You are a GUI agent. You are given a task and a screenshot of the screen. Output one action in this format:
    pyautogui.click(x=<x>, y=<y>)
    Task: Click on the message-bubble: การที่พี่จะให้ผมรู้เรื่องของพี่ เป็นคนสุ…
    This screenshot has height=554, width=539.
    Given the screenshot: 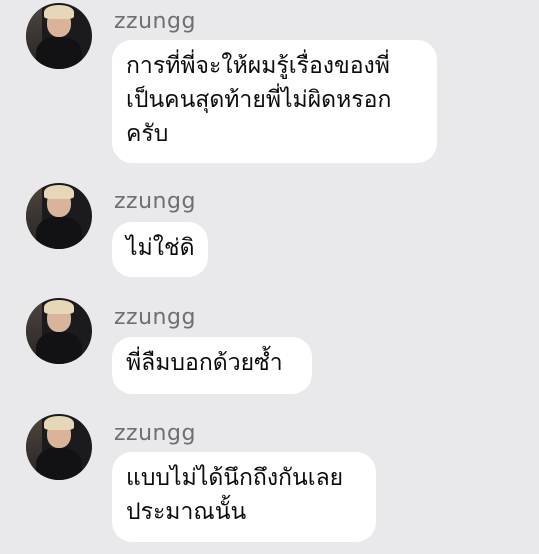 What is the action you would take?
    pyautogui.click(x=274, y=101)
    